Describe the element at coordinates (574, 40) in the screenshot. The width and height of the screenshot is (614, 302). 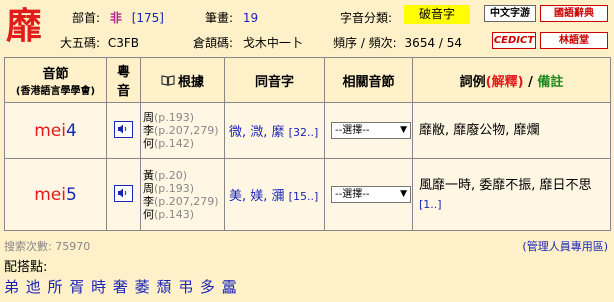
I see `lin-yutang-button: 林語堂` at that location.